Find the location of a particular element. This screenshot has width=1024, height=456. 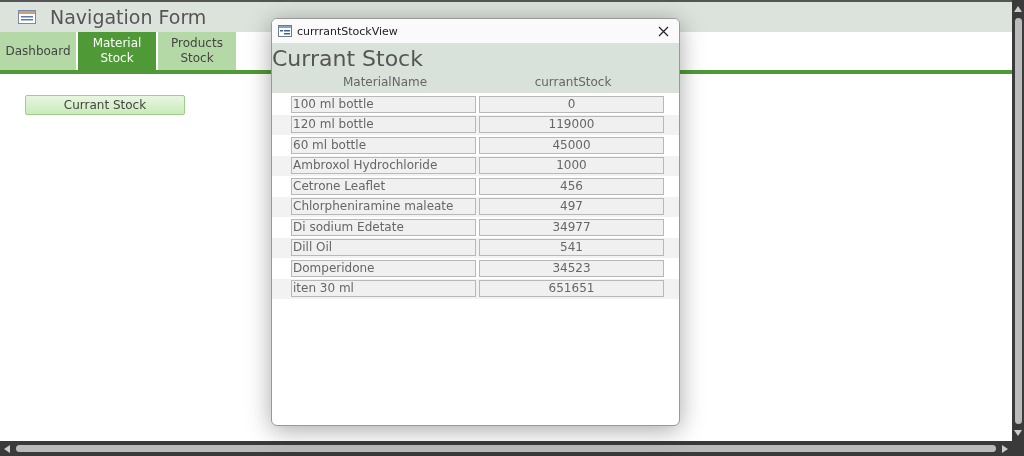

material-name-field: Cetrone Leaflet is located at coordinates (383, 186).